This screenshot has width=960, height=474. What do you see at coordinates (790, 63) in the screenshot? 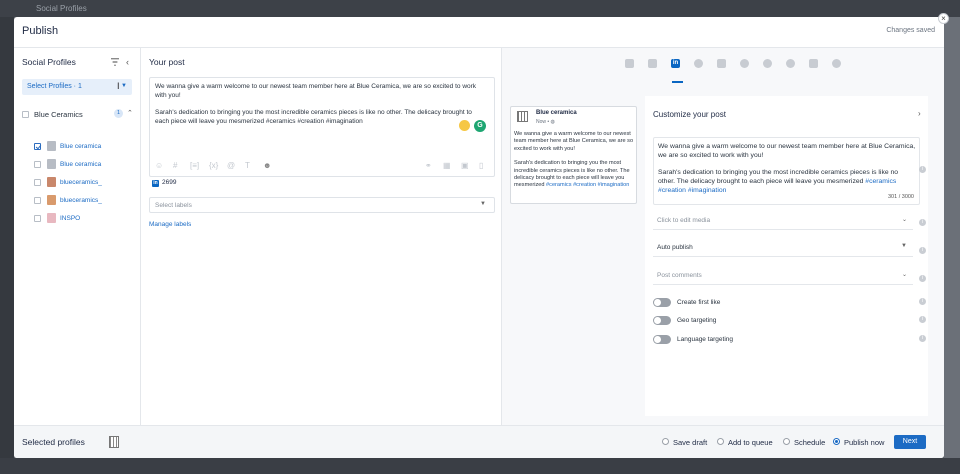
I see `pinterest-icon` at bounding box center [790, 63].